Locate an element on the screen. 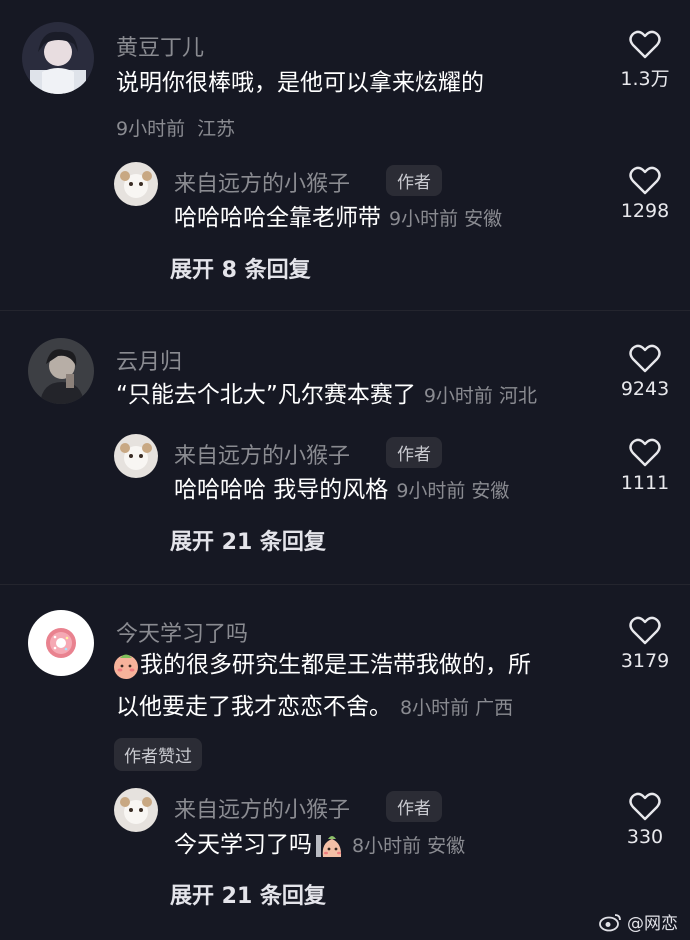 The image size is (690, 940). reply-text: 哈哈哈哈 我导的风格 is located at coordinates (281, 490).